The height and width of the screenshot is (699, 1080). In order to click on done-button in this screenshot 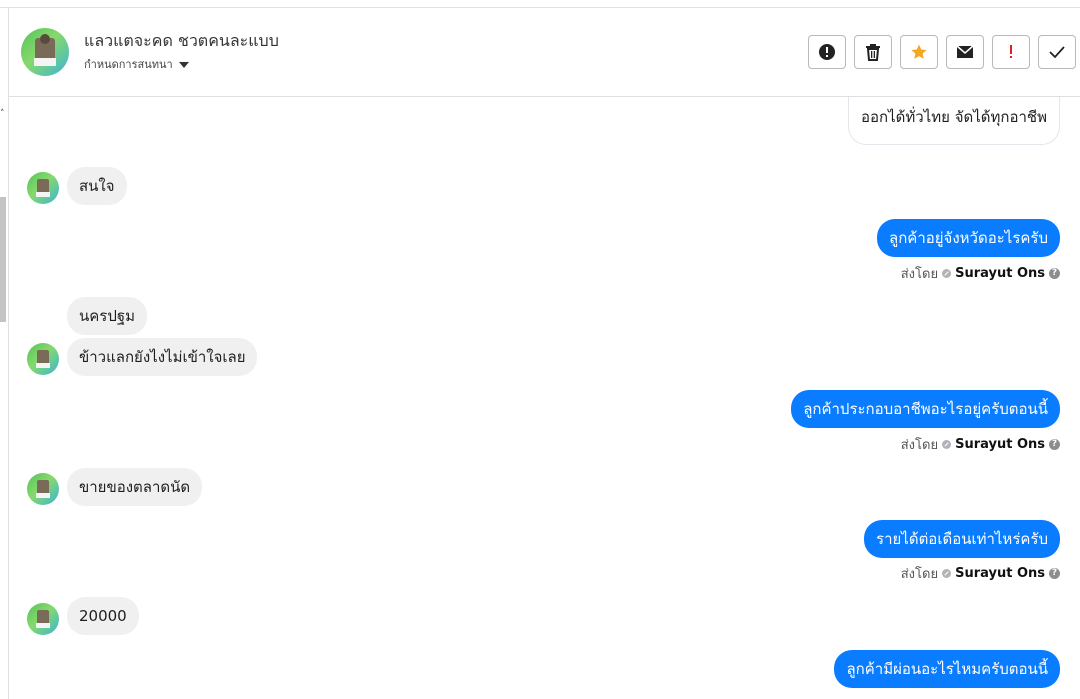, I will do `click(1057, 52)`.